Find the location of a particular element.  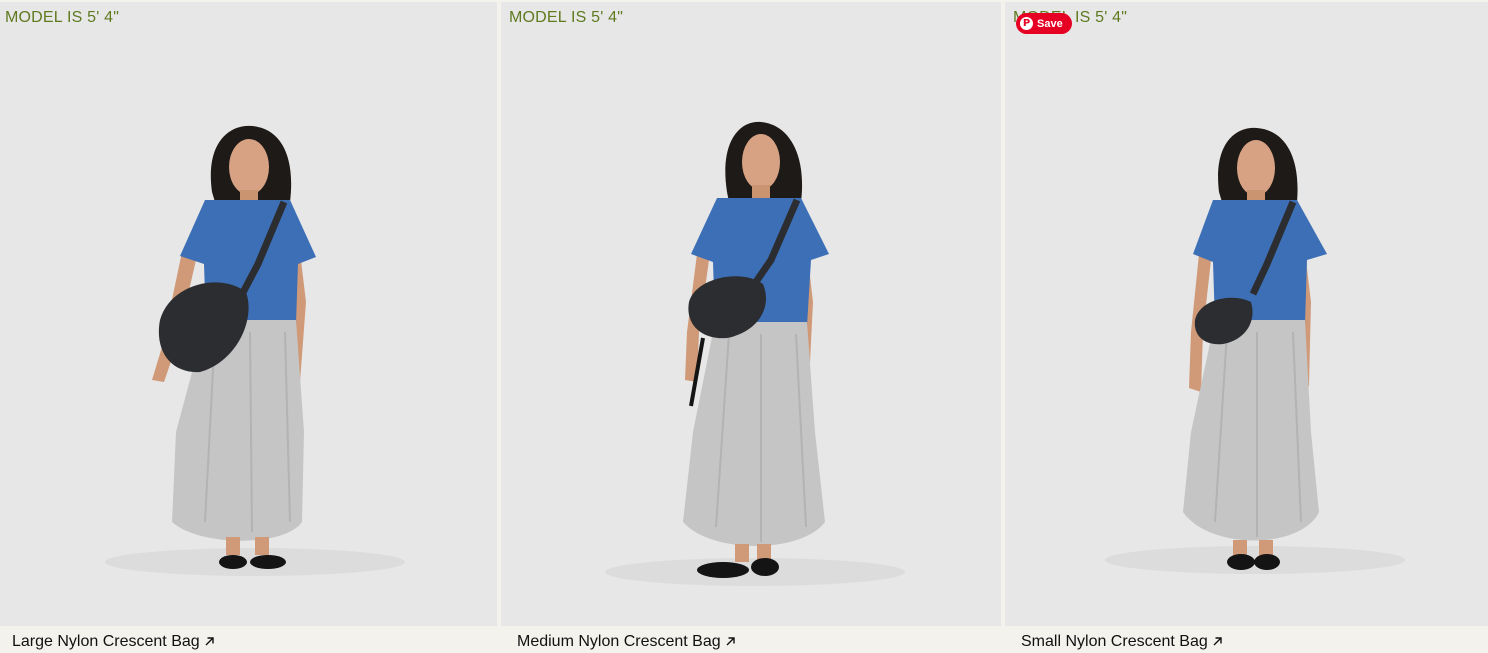

pinterest-icon: P is located at coordinates (1026, 23).